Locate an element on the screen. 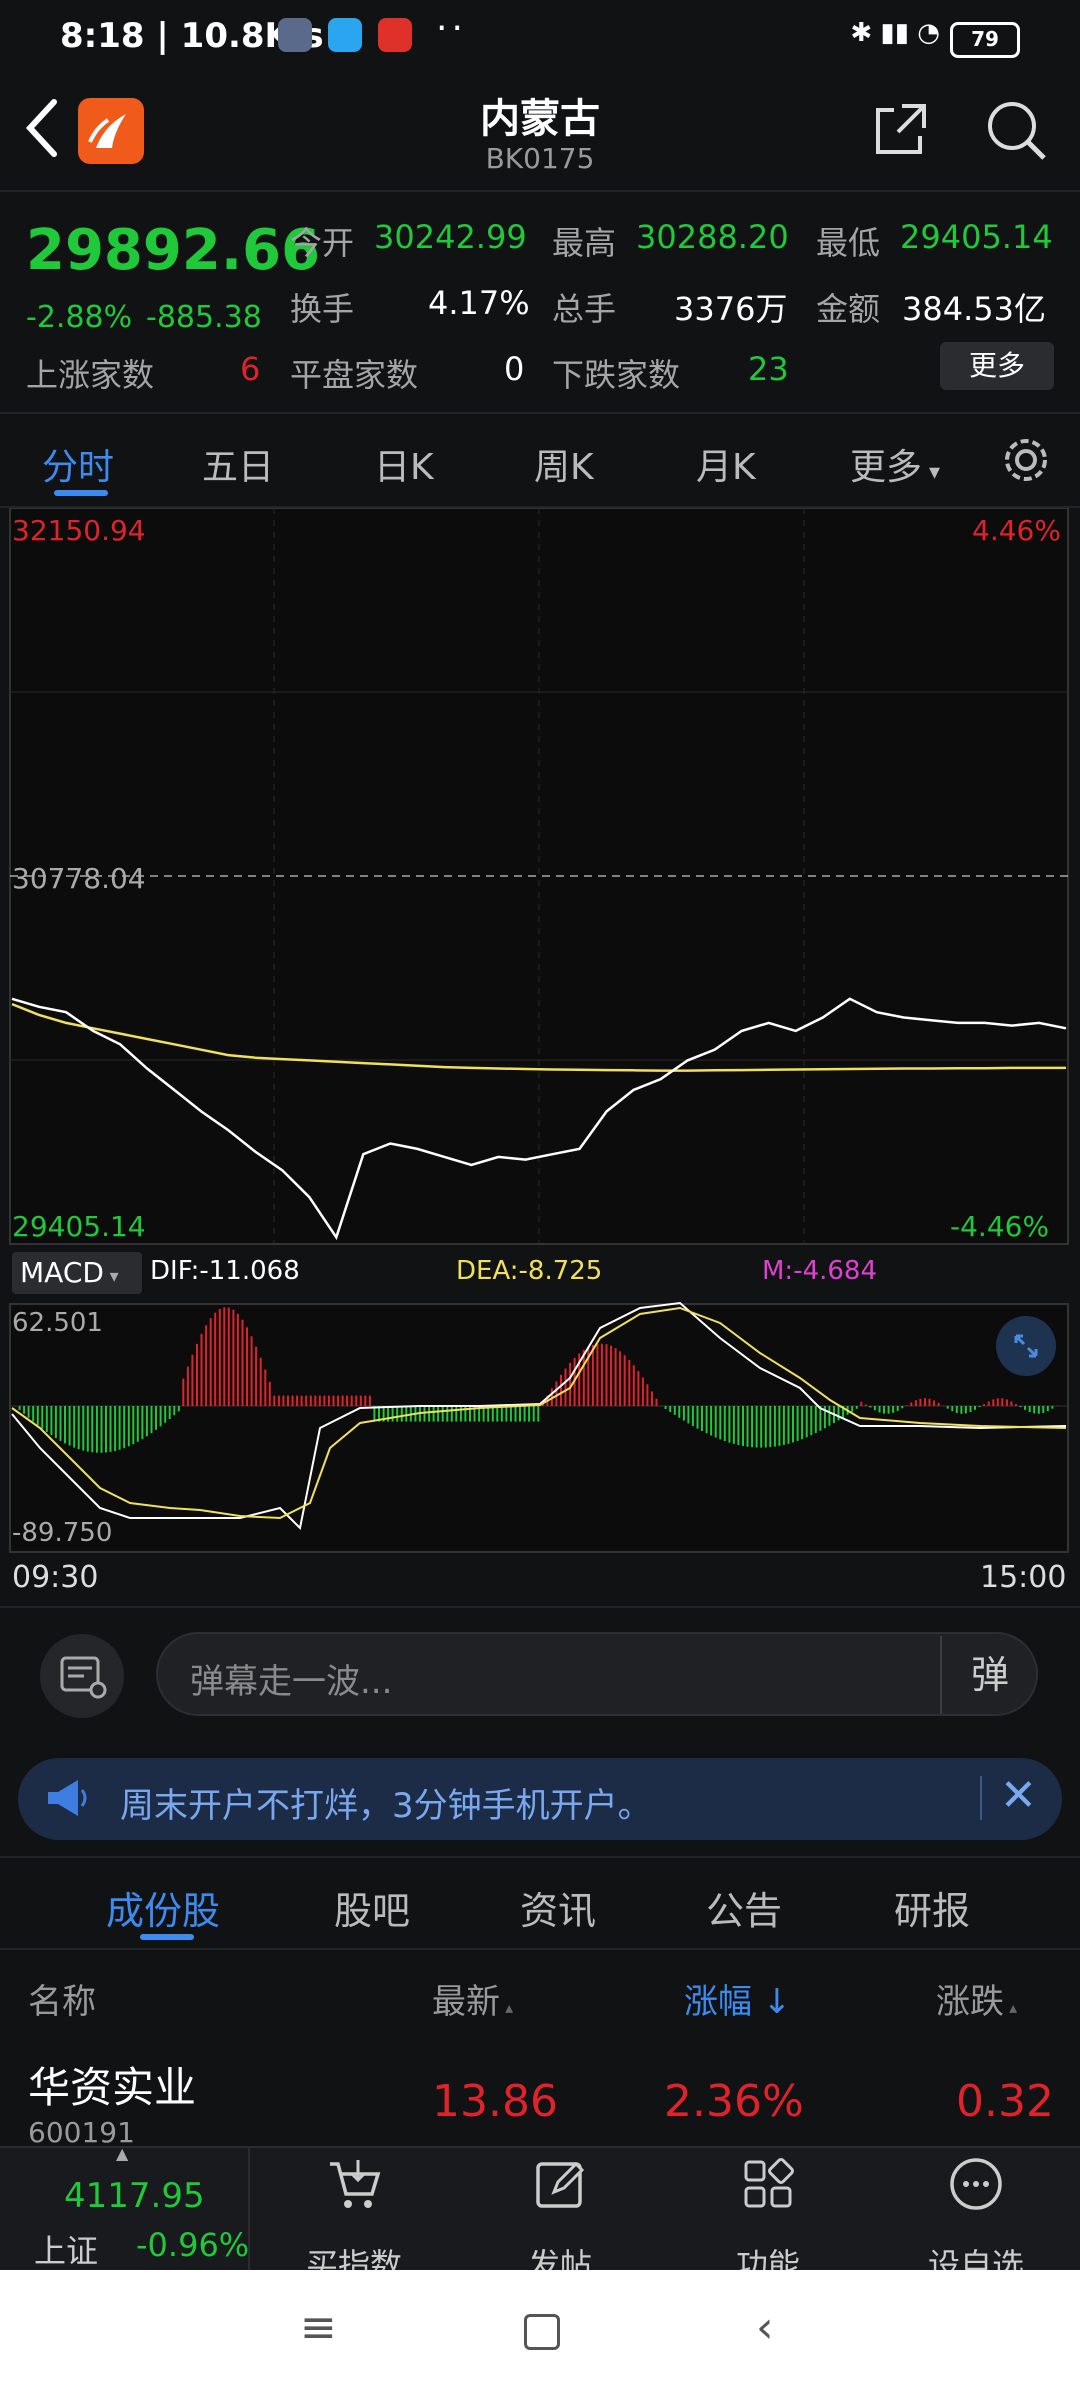  more-options-icon is located at coordinates (976, 2190).